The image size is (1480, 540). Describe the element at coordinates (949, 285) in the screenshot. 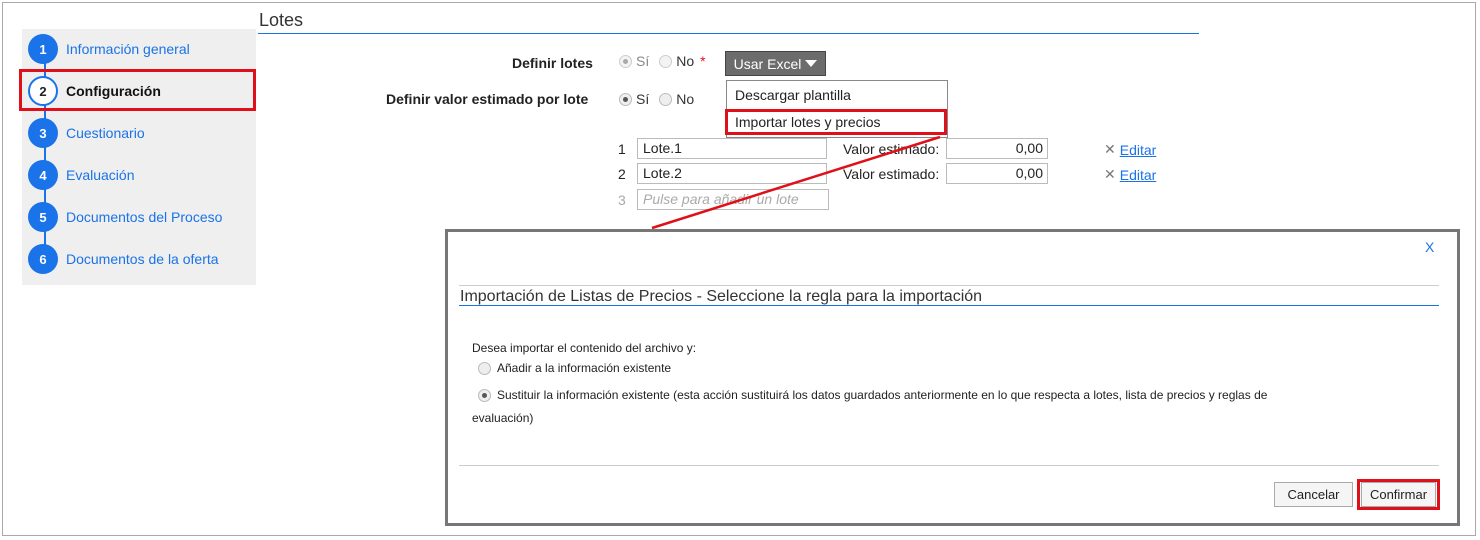

I see `dialog-top-divider` at that location.